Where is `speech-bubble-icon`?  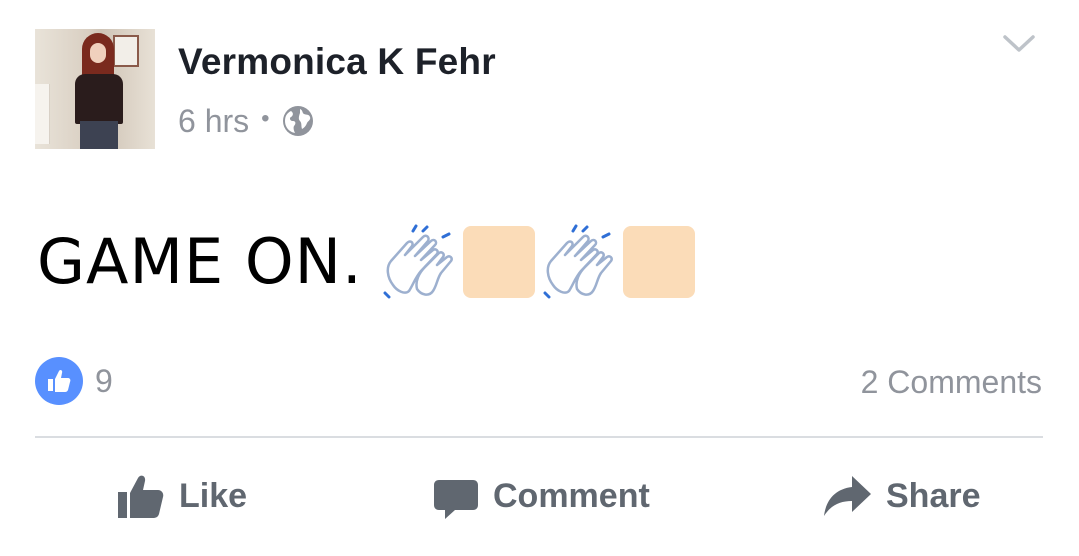 speech-bubble-icon is located at coordinates (456, 499).